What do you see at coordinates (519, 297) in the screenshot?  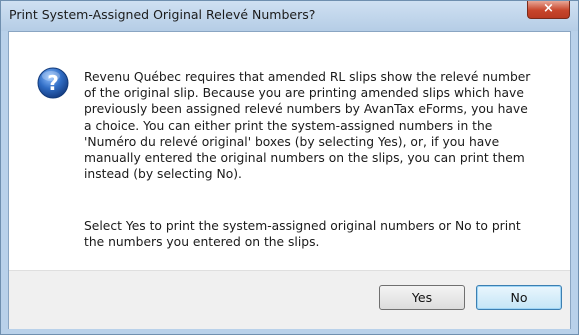 I see `no-button: No` at bounding box center [519, 297].